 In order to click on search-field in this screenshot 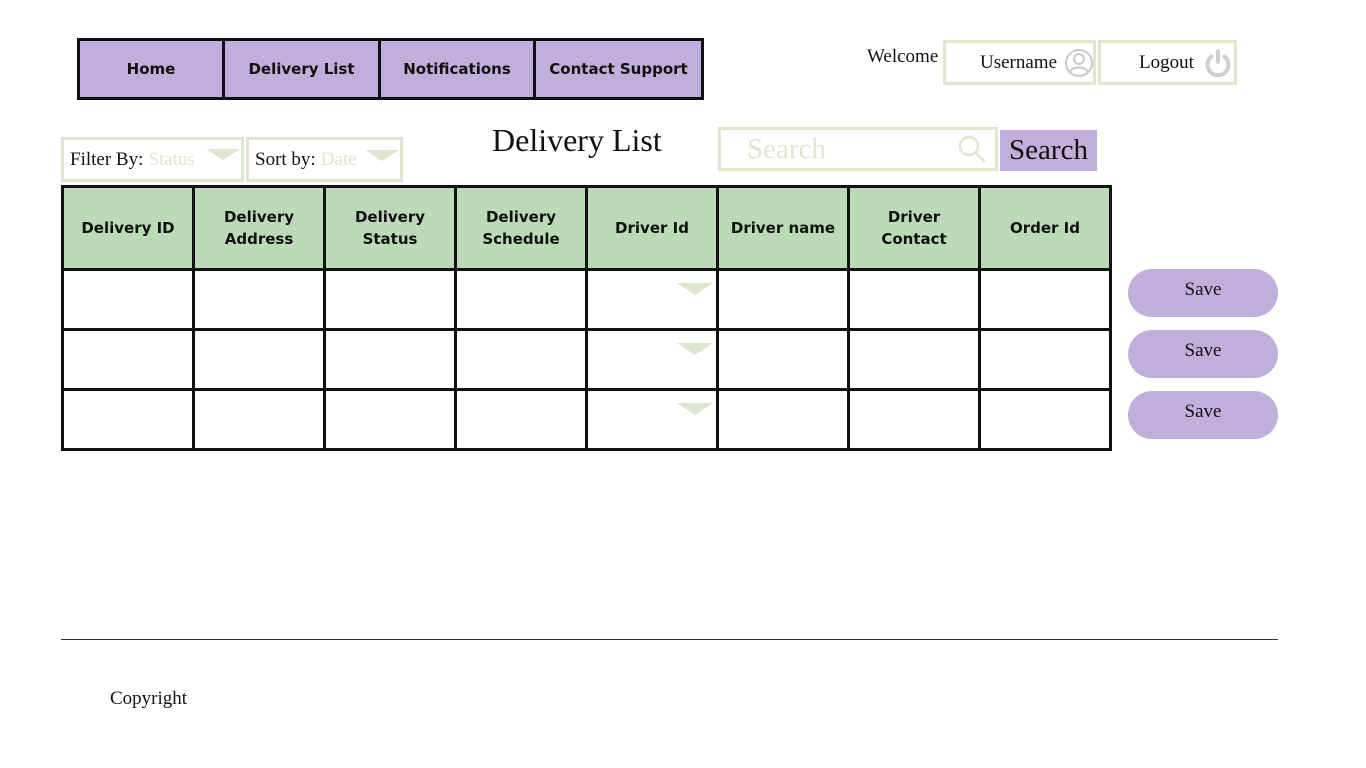, I will do `click(858, 149)`.